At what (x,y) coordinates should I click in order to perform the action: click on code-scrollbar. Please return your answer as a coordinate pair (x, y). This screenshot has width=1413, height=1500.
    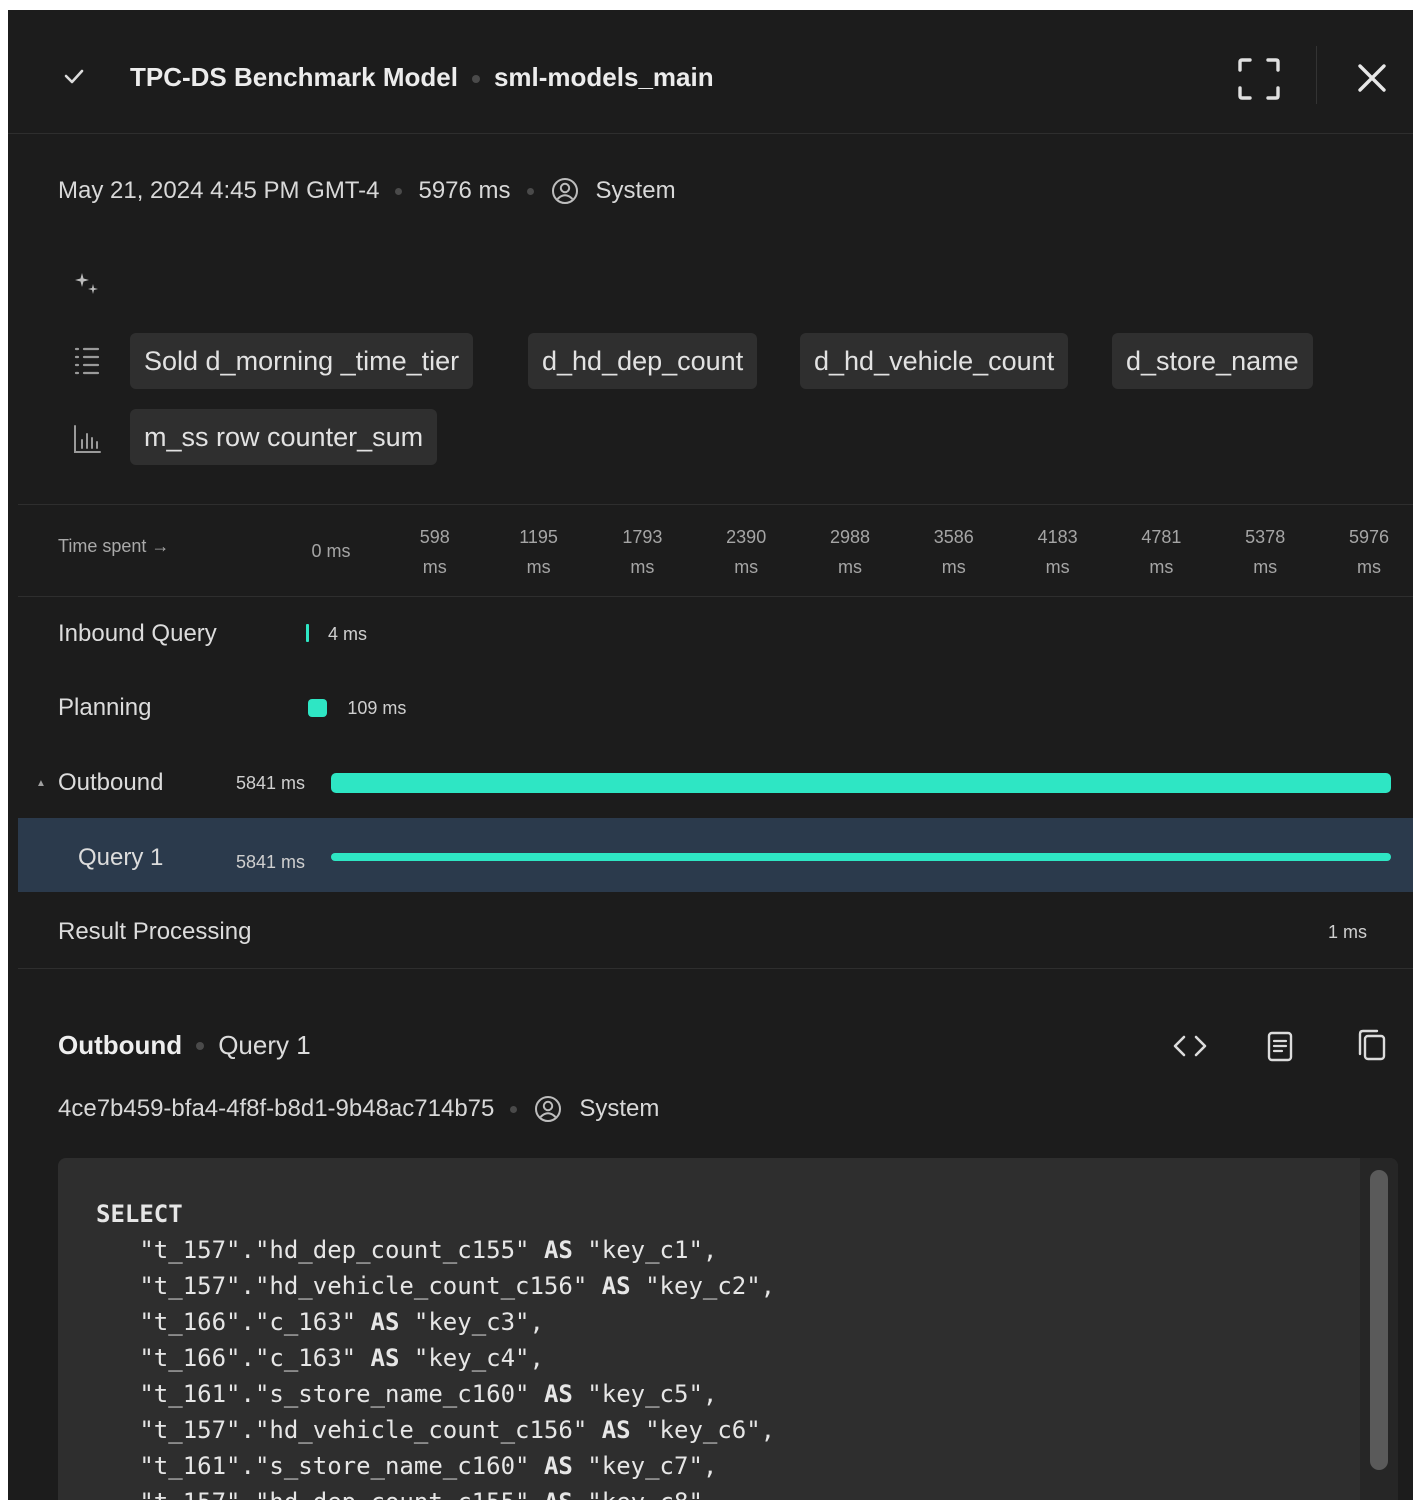
    Looking at the image, I should click on (1379, 1329).